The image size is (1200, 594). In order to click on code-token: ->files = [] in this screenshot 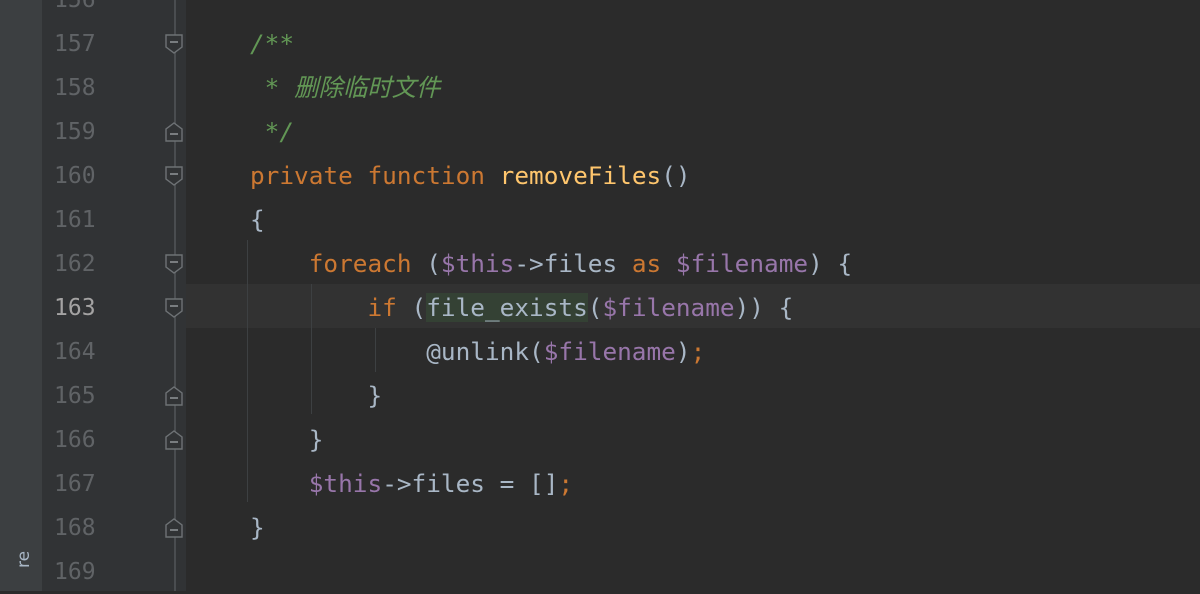, I will do `click(470, 483)`.